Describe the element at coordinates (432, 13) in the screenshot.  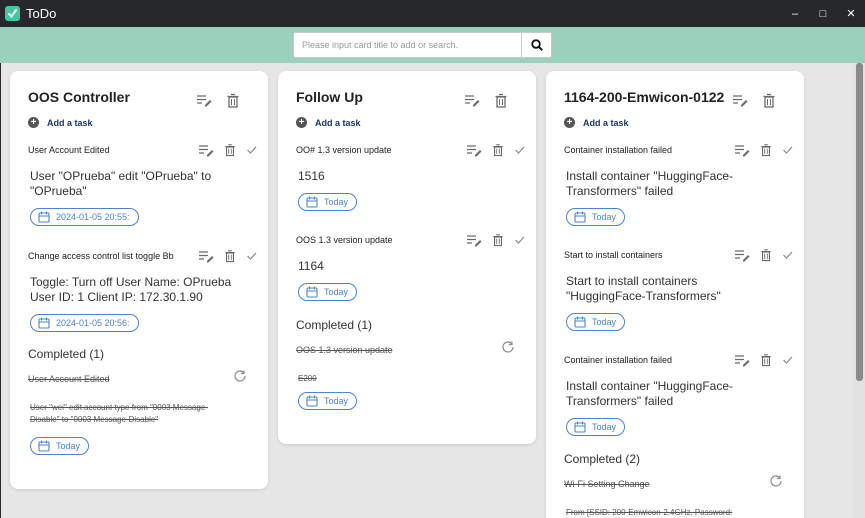
I see `window-titlebar: ToDo – □ ✕` at that location.